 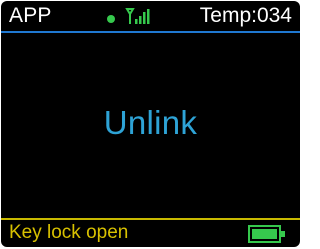 I want to click on status-dot-icon, so click(x=111, y=19).